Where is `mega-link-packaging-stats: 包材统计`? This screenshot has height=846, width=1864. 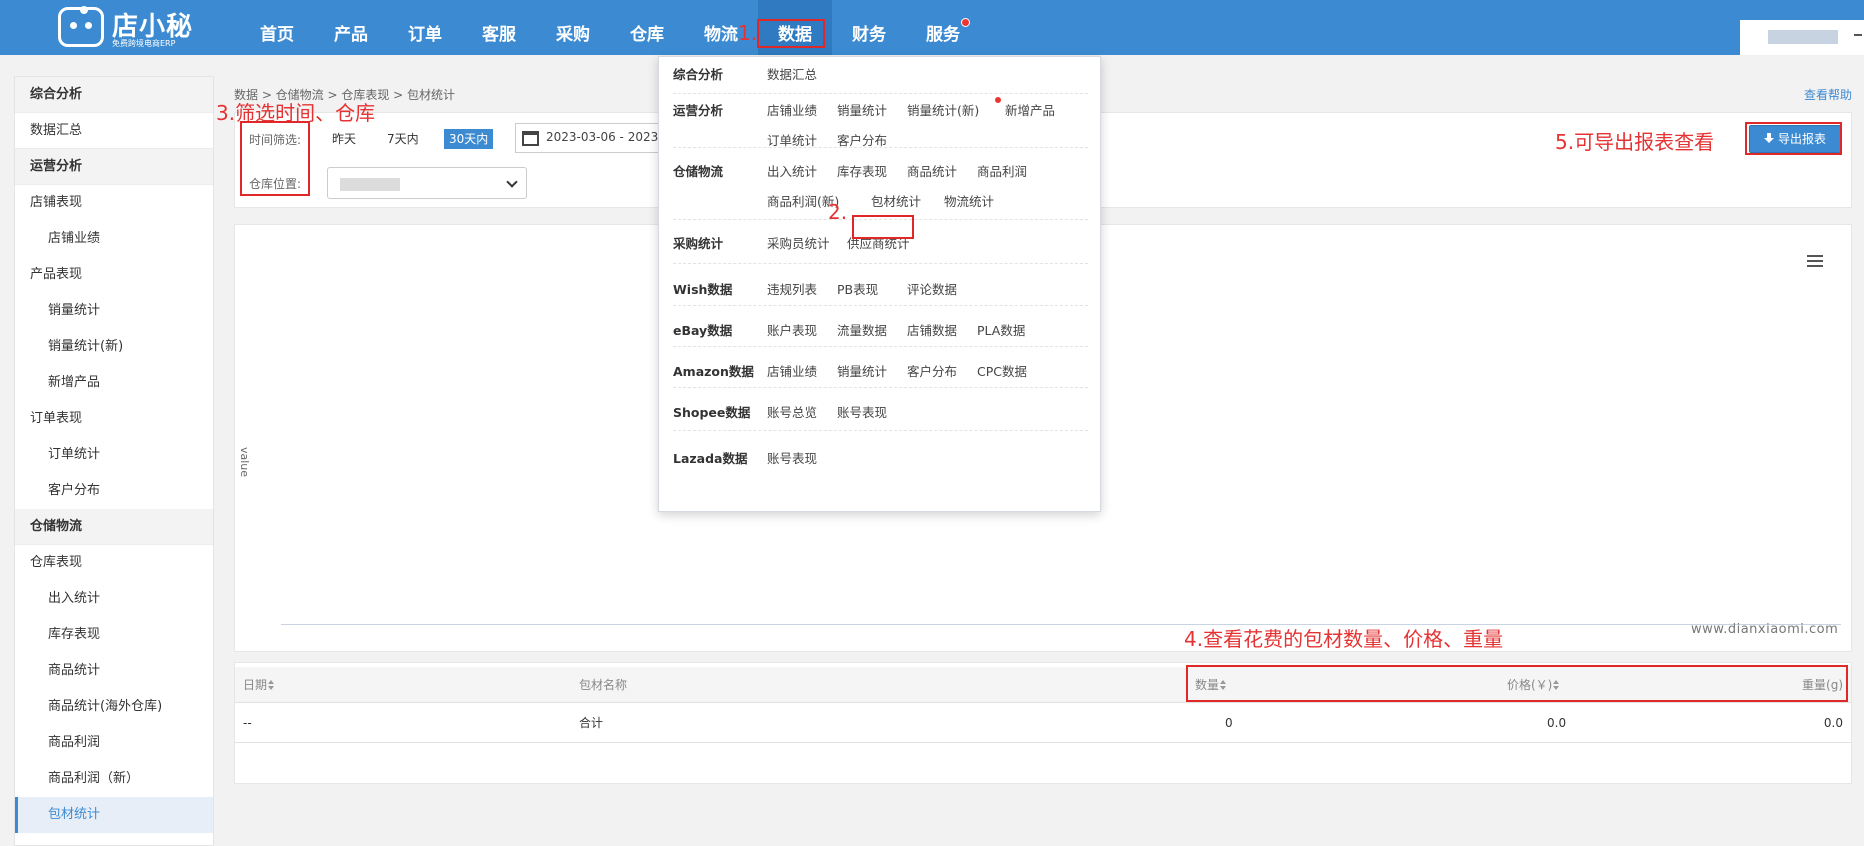 mega-link-packaging-stats: 包材统计 is located at coordinates (896, 200).